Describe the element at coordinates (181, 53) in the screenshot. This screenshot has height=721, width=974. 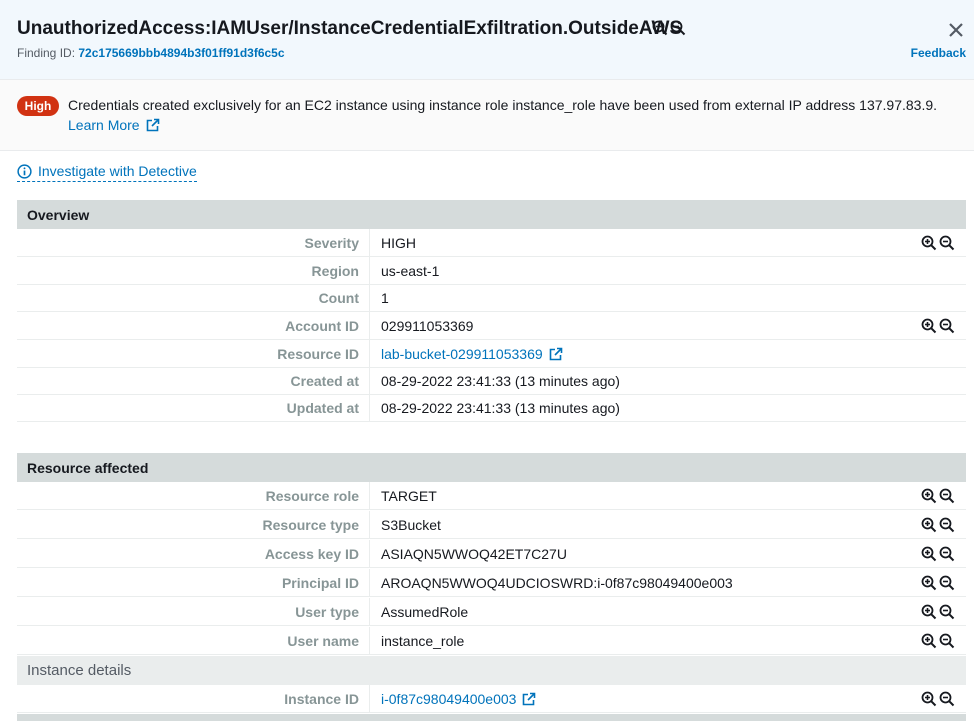
I see `finding-id-value: 72c175669bbb4894b3f01ff91d3f6c5c` at that location.